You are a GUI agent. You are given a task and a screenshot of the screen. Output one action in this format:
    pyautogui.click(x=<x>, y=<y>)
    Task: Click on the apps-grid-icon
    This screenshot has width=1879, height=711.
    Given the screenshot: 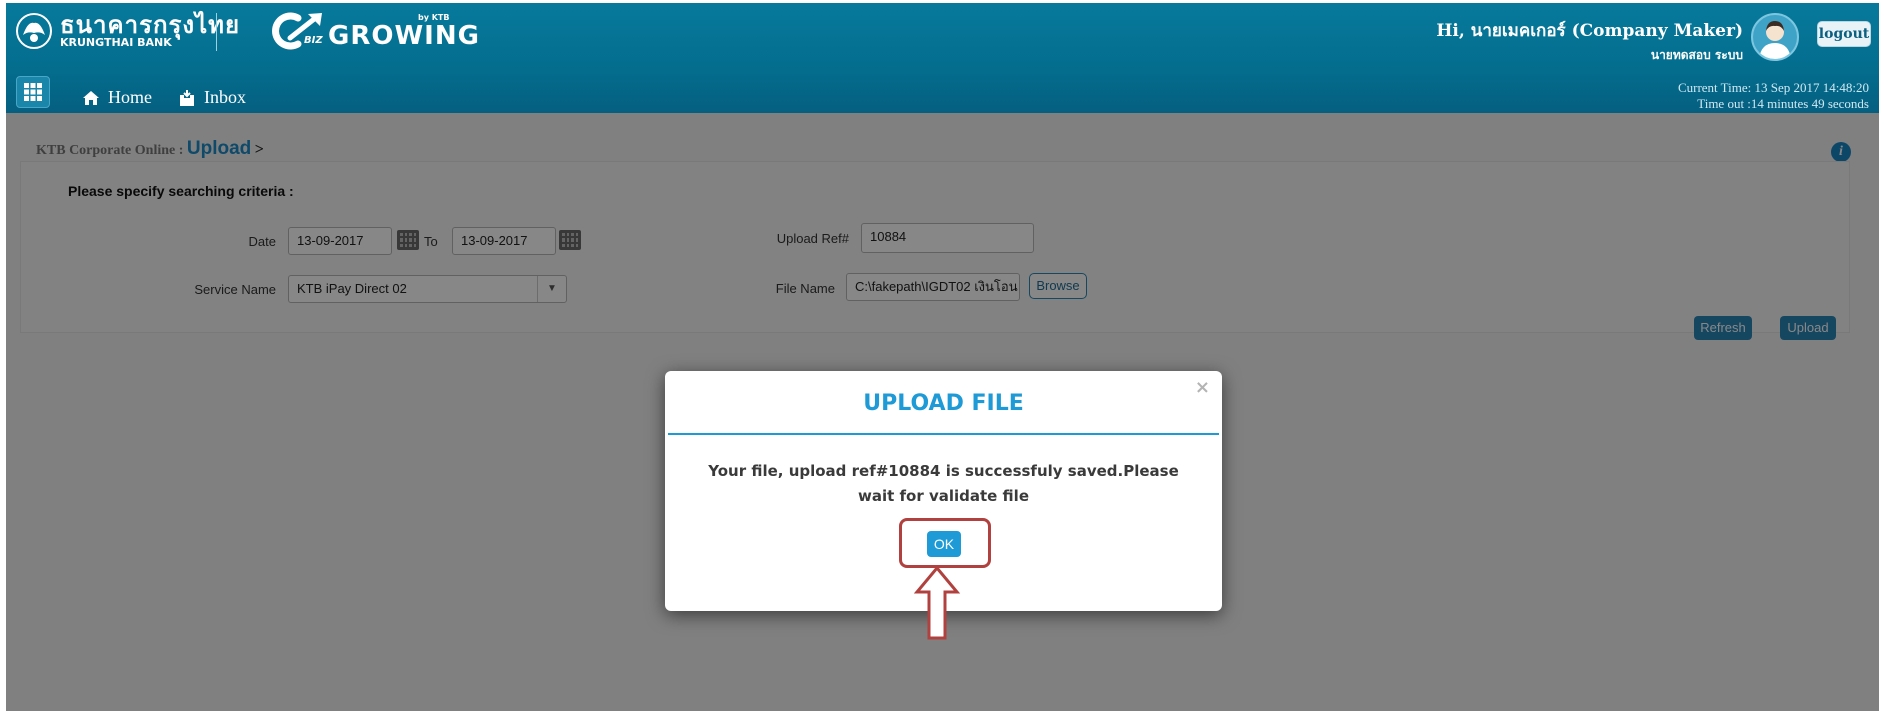 What is the action you would take?
    pyautogui.click(x=33, y=92)
    